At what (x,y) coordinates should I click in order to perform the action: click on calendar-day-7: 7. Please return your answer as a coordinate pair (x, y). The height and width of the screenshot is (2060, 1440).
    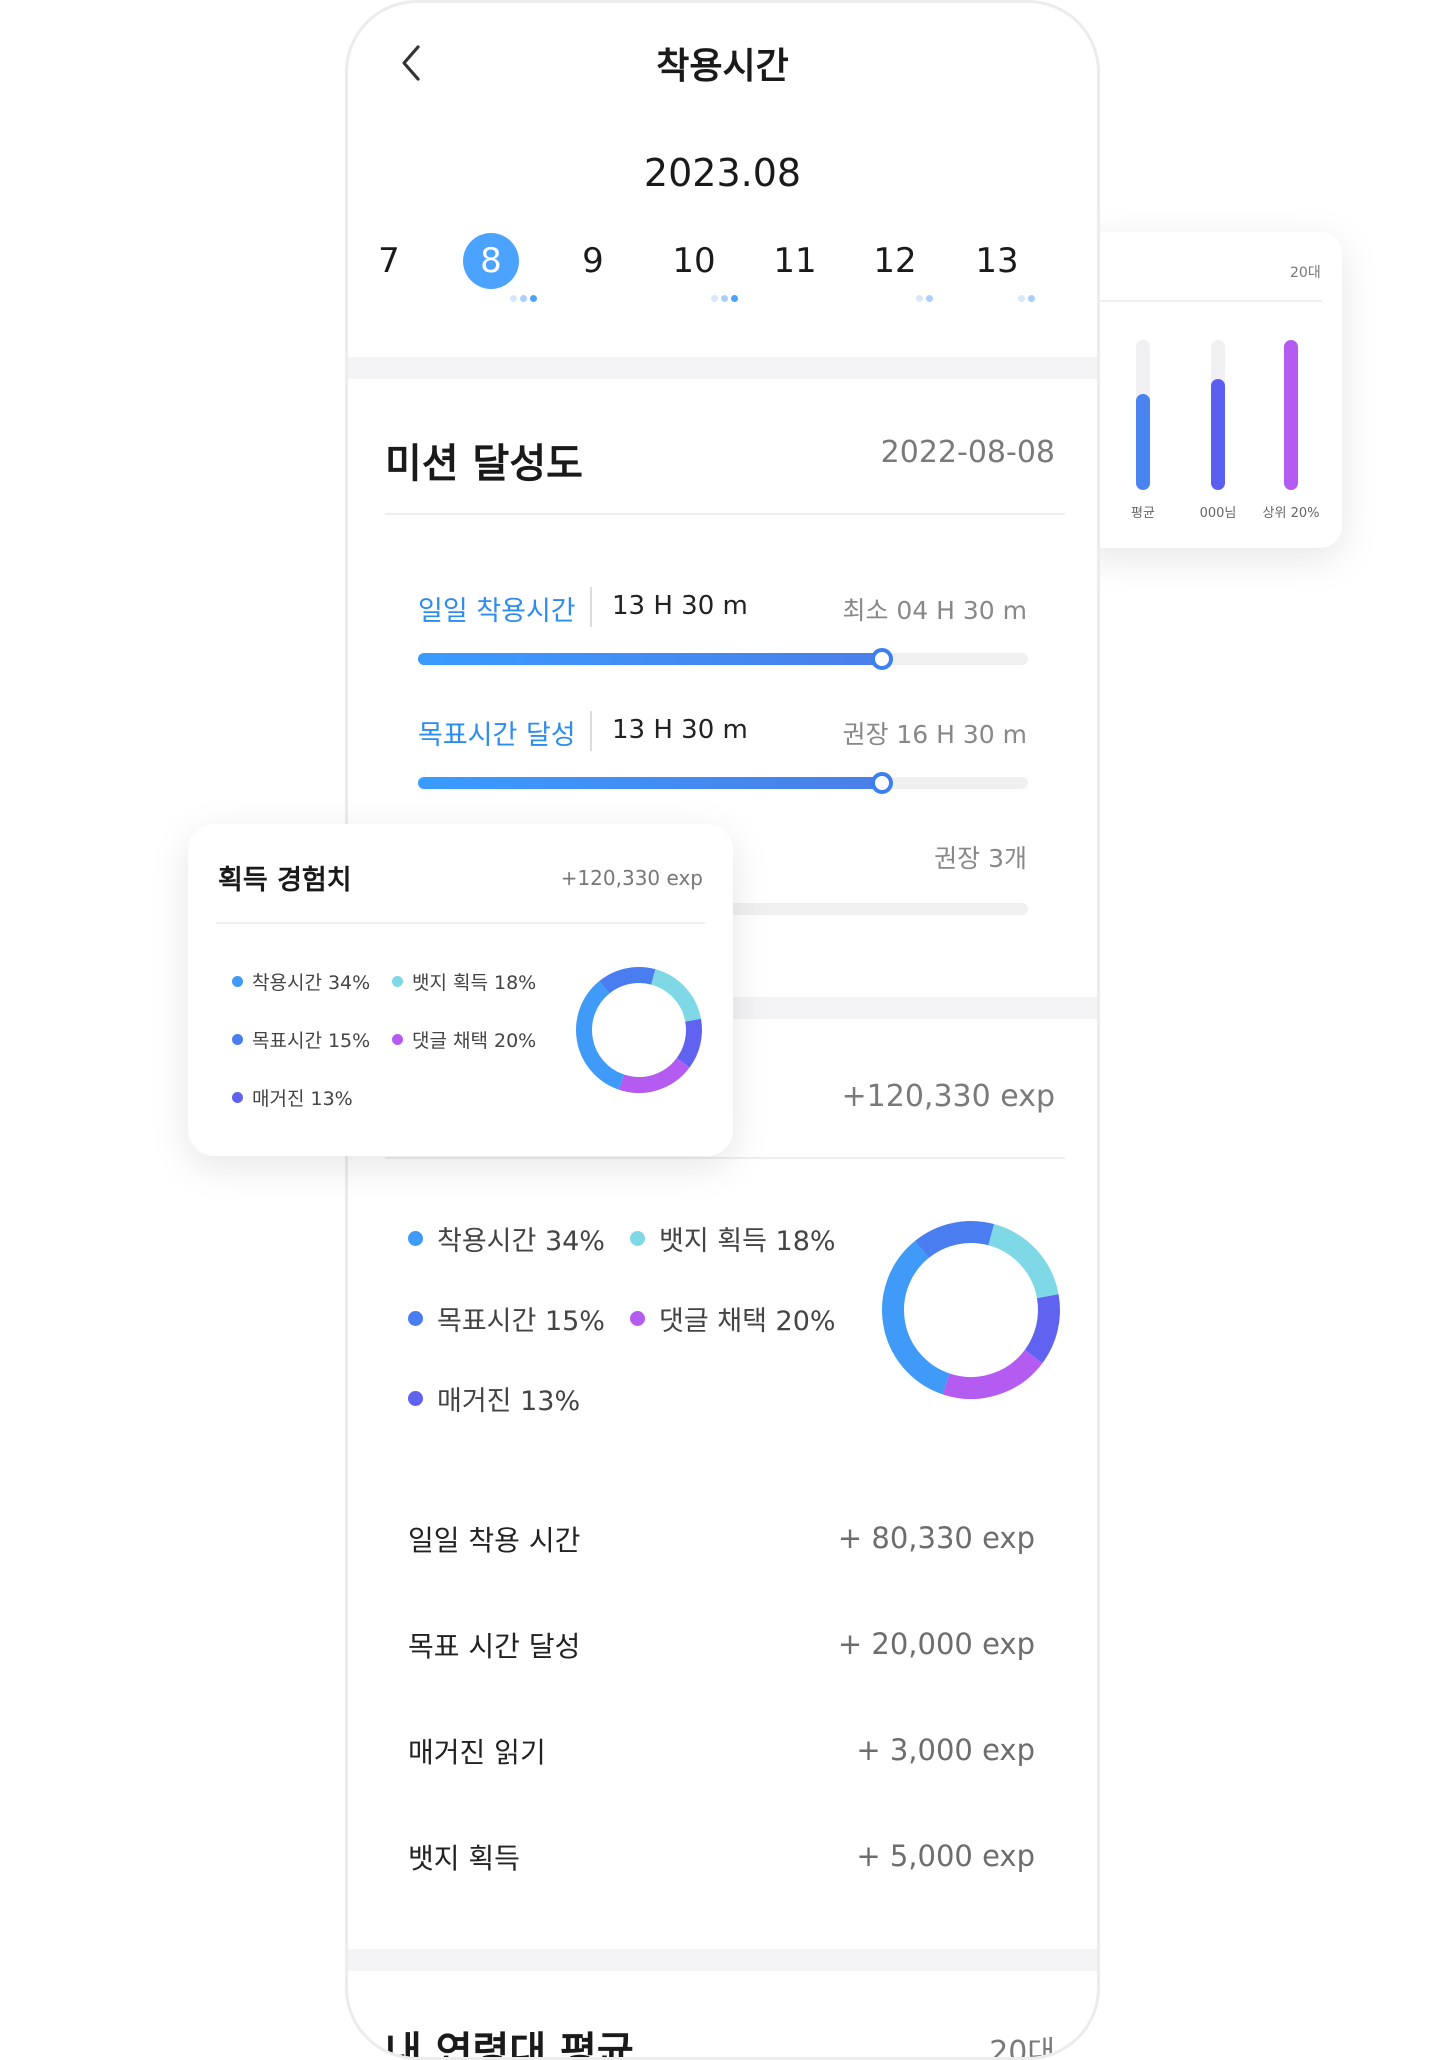
    Looking at the image, I should click on (389, 261).